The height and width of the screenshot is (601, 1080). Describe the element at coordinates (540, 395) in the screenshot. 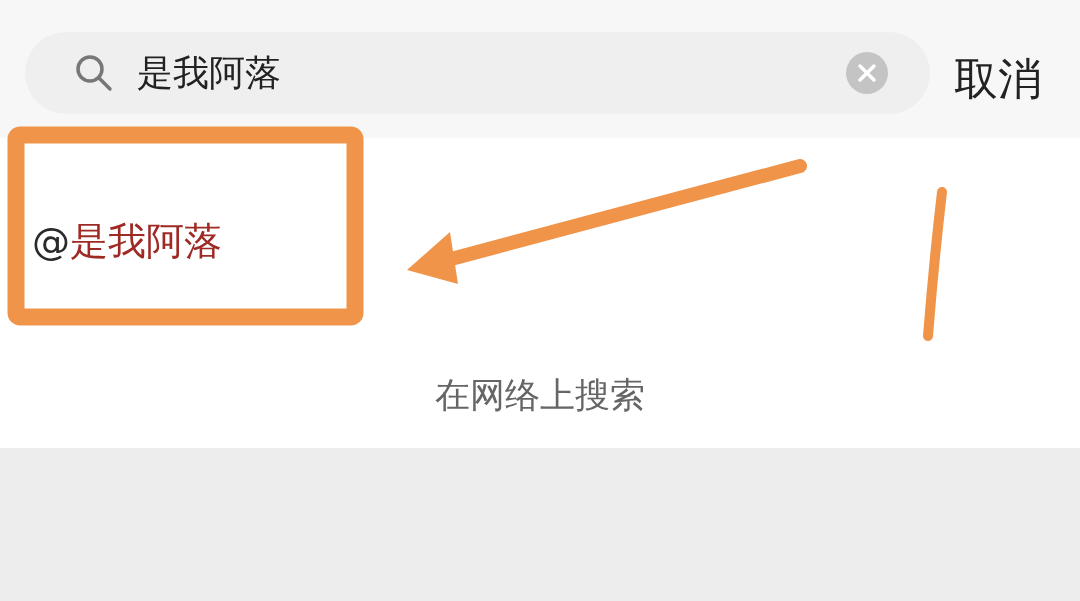

I see `web-search-link: 在网络上搜索` at that location.